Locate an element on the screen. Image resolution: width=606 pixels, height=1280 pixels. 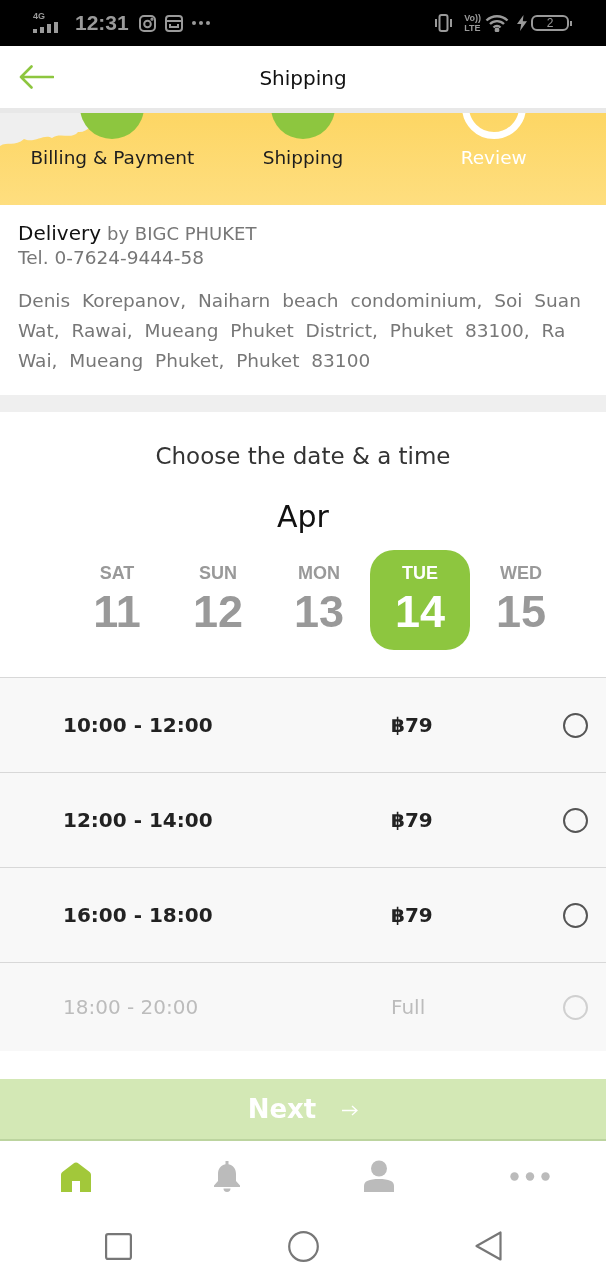
mail-icon is located at coordinates (173, 23).